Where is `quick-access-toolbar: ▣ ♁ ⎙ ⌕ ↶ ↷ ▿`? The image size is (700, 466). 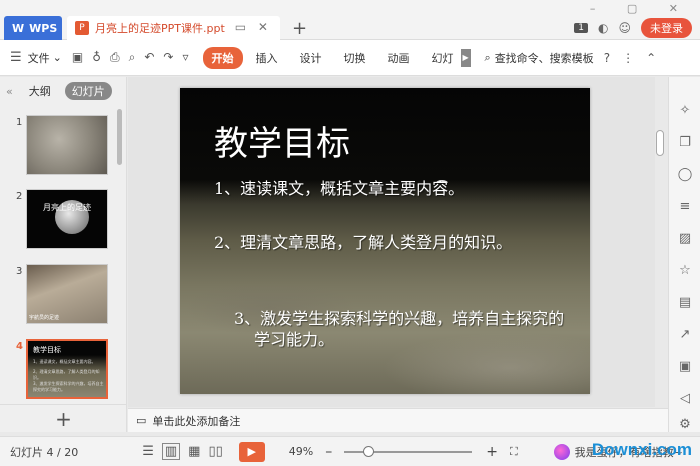
quick-access-toolbar: ▣ ♁ ⎙ ⌕ ↶ ↷ ▿ is located at coordinates (130, 57).